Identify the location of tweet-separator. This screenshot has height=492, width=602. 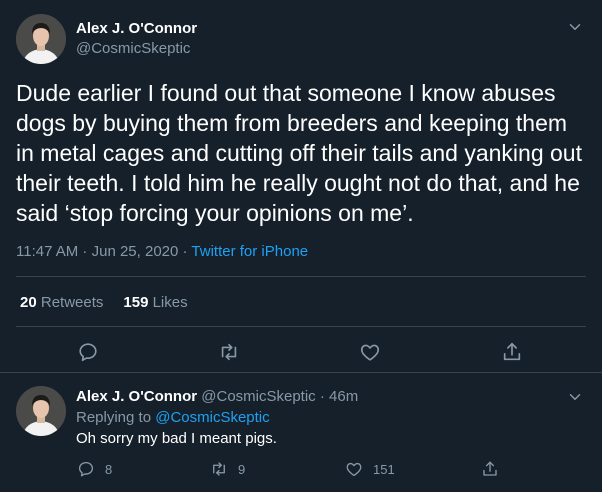
(301, 372).